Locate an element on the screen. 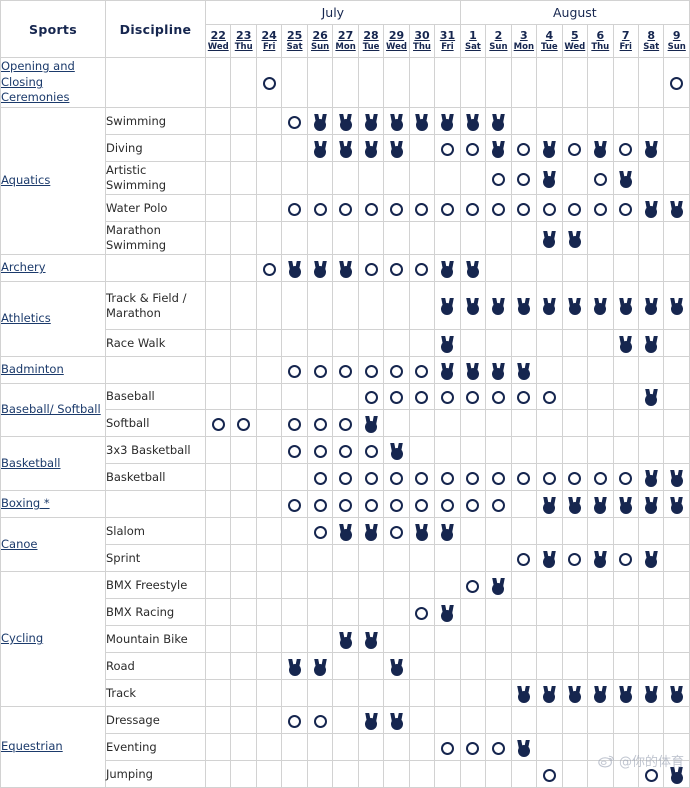 This screenshot has width=690, height=788. header-day-28-tue: 28 Tue is located at coordinates (371, 41).